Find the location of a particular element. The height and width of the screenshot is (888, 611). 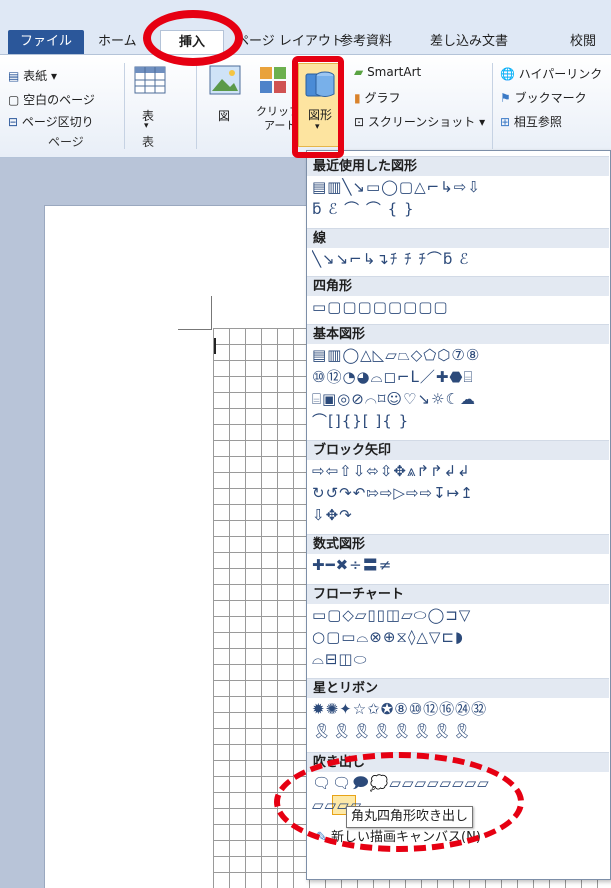

category-basic-shapes-header: 基本図形 is located at coordinates (458, 334).